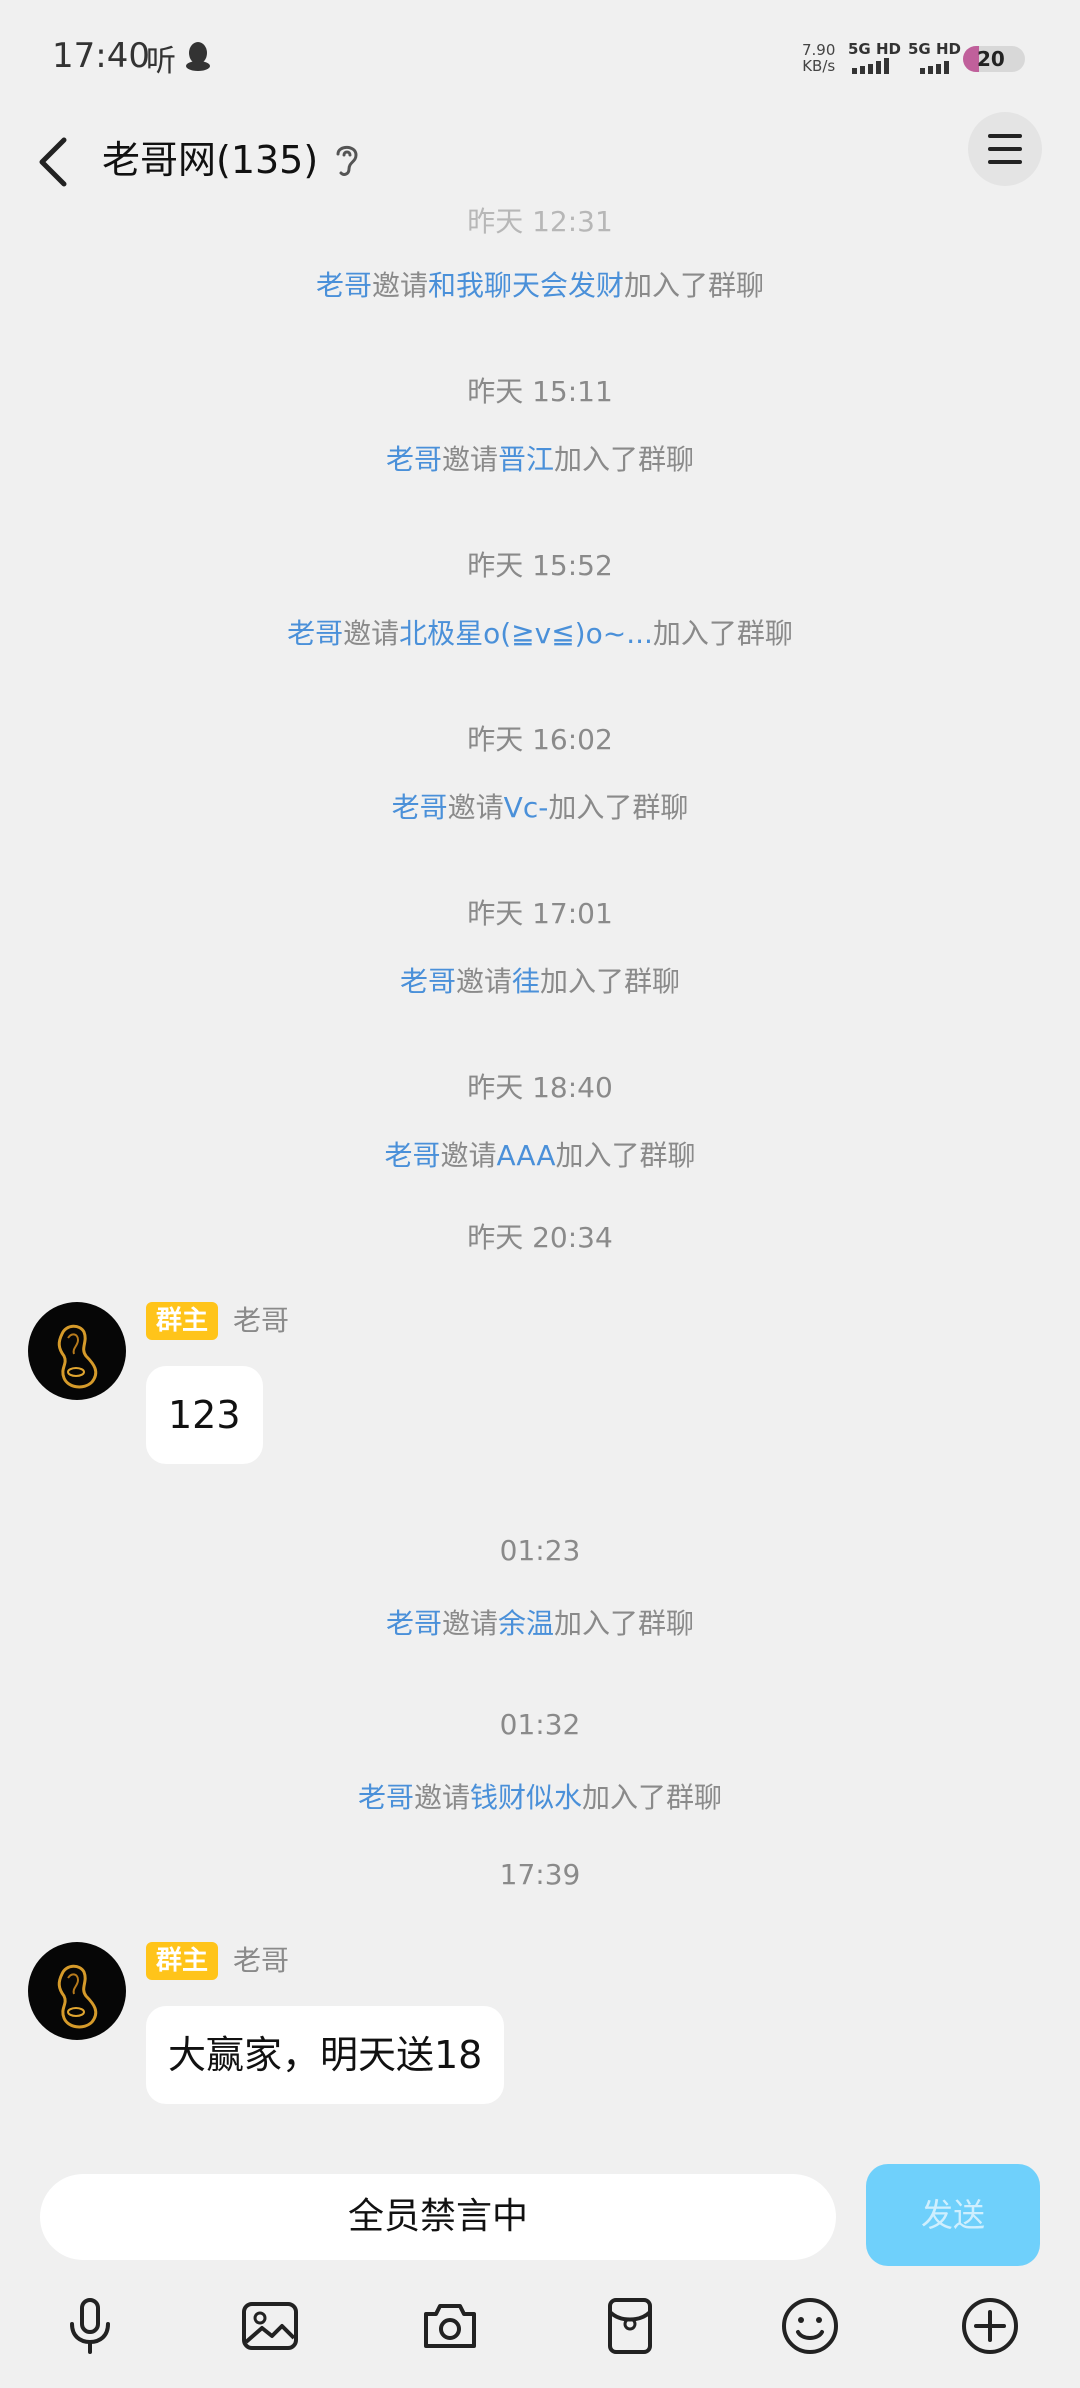 This screenshot has height=2388, width=1080. I want to click on microphone-icon, so click(90, 2326).